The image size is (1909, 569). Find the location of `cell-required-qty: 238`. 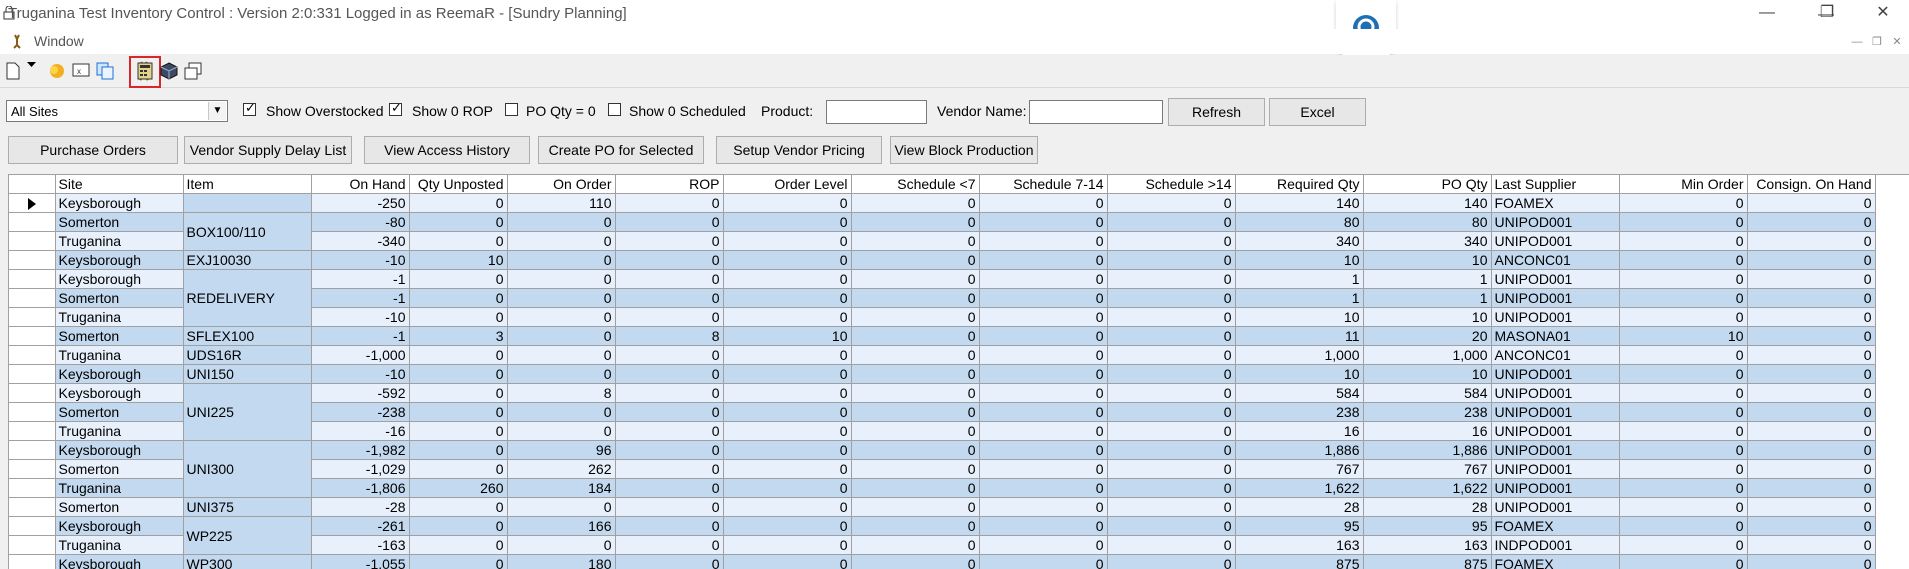

cell-required-qty: 238 is located at coordinates (1299, 412).